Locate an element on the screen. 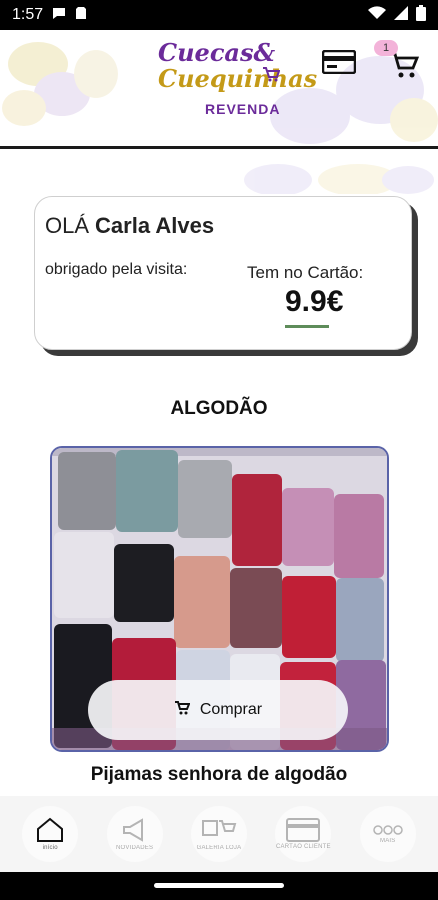 This screenshot has width=438, height=900. logo: Cuecas& Cuequinhas is located at coordinates (238, 65).